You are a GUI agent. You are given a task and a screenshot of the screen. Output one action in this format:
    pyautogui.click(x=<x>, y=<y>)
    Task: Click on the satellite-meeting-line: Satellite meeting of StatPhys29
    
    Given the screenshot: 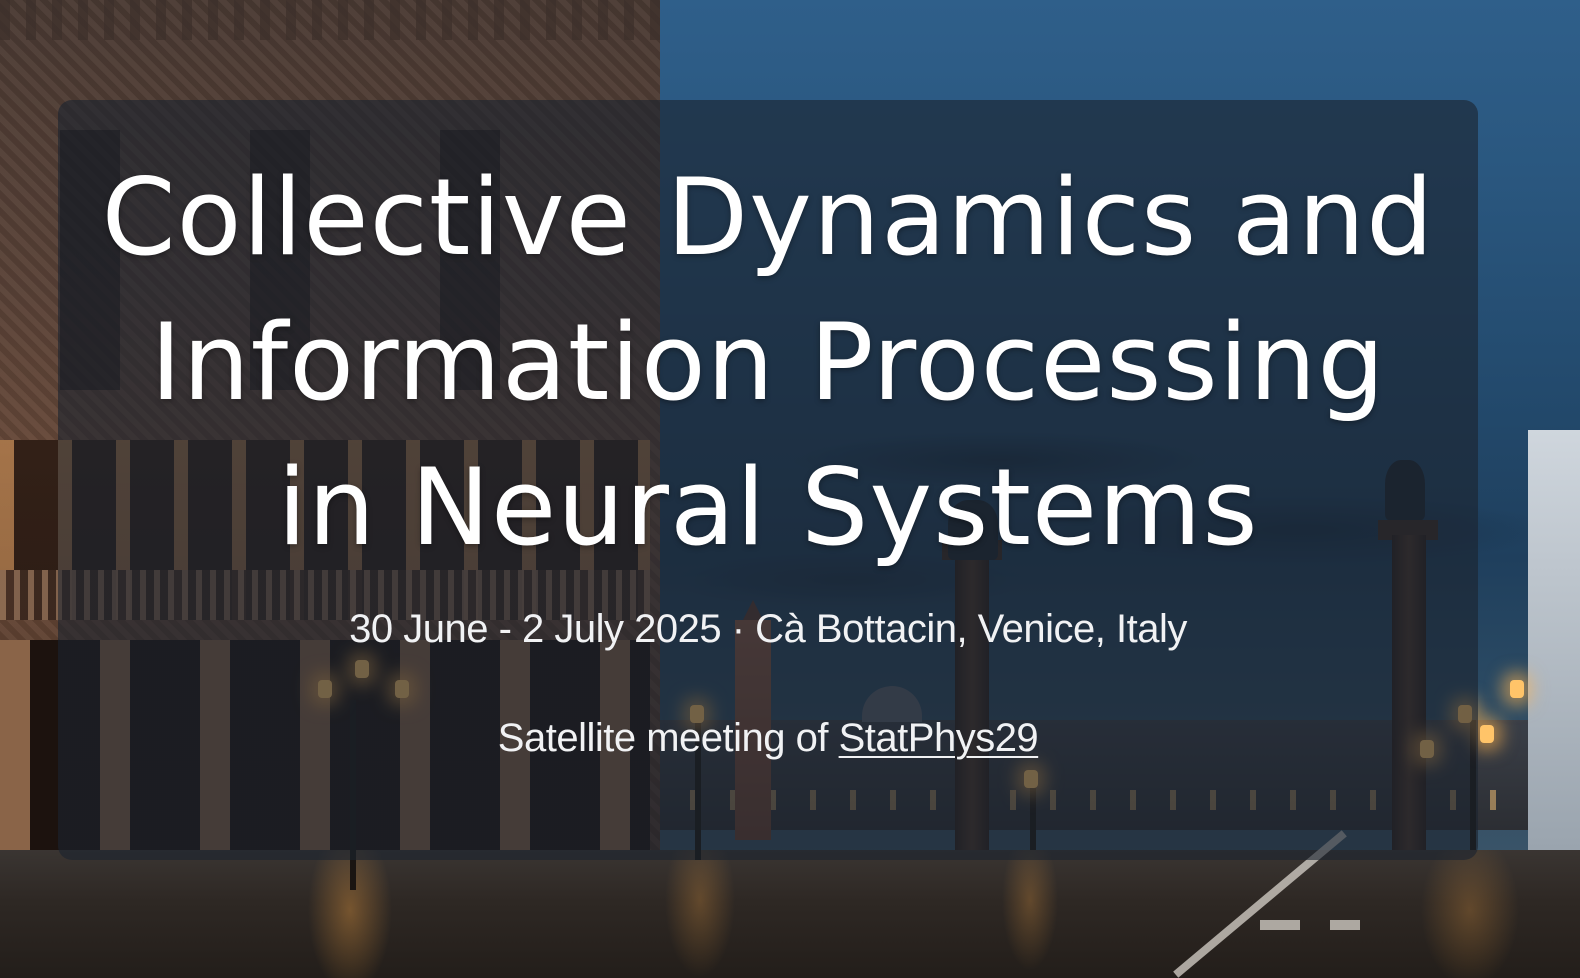 What is the action you would take?
    pyautogui.click(x=768, y=738)
    